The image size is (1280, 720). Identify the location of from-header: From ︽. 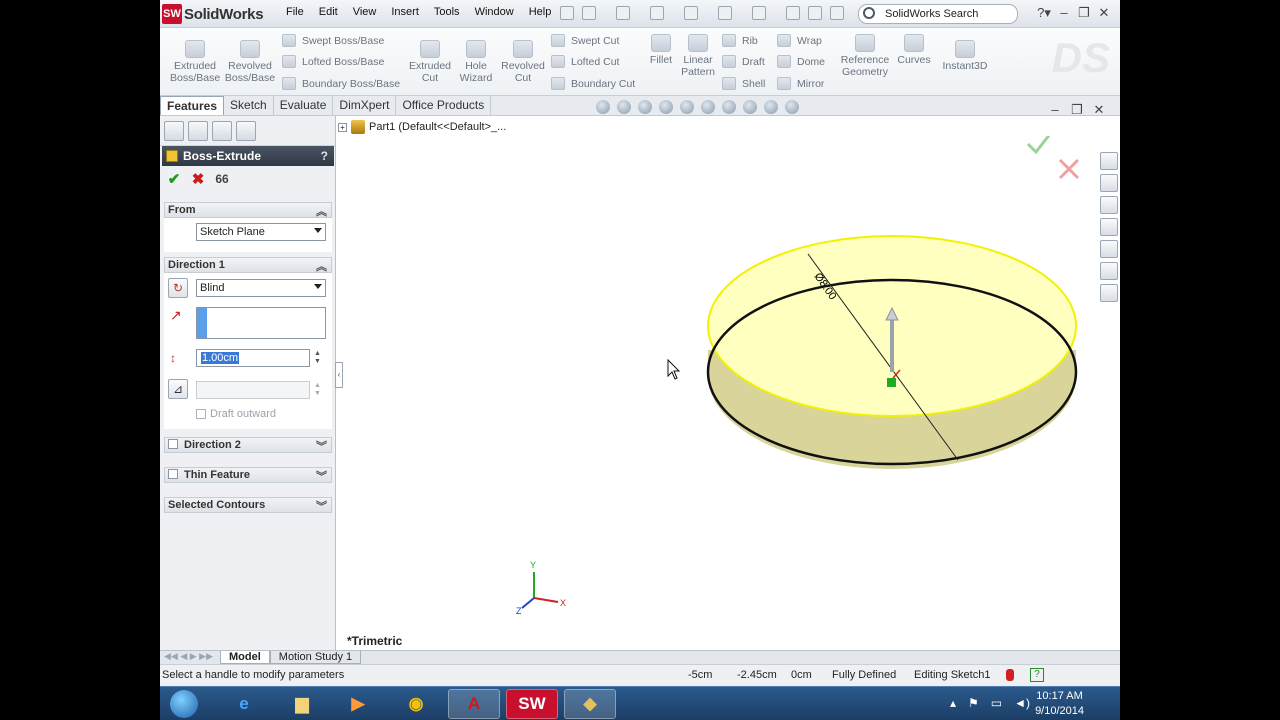
(248, 210).